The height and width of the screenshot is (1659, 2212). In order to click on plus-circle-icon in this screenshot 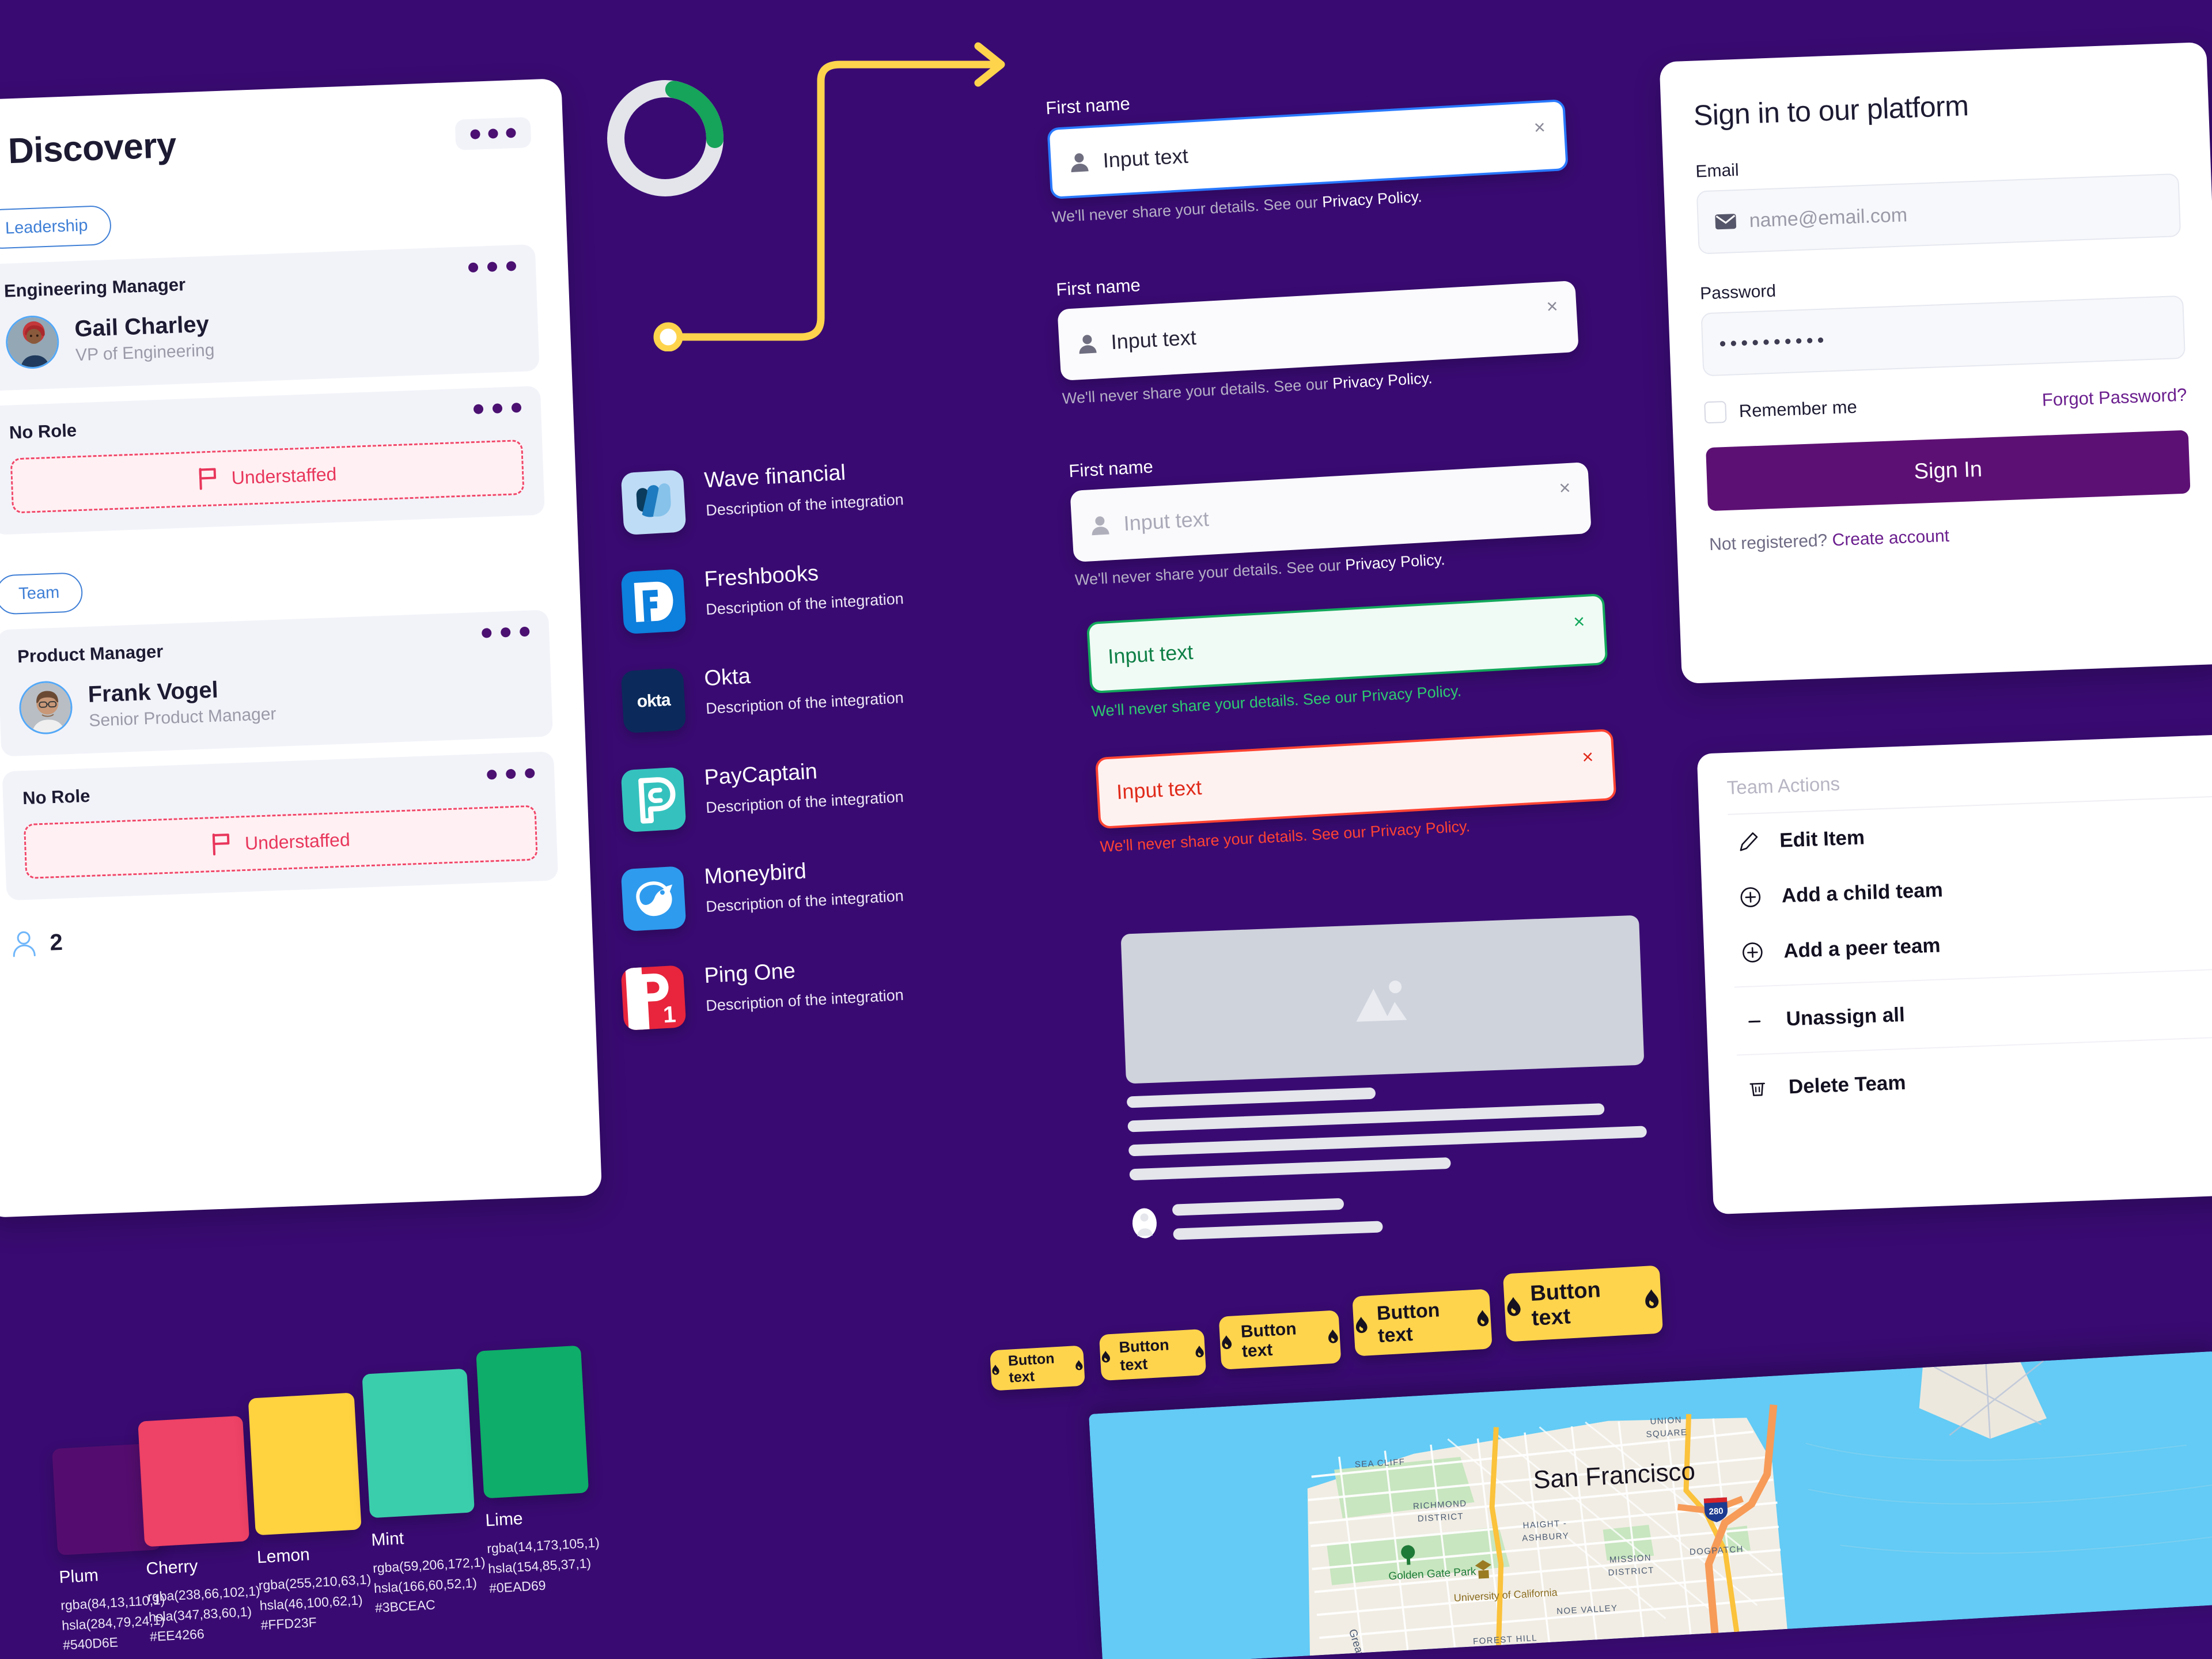, I will do `click(1750, 897)`.